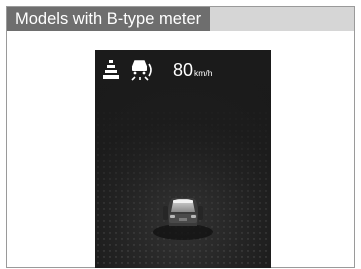 This screenshot has width=361, height=269. What do you see at coordinates (109, 19) in the screenshot?
I see `caption-label: Models with B-type meter` at bounding box center [109, 19].